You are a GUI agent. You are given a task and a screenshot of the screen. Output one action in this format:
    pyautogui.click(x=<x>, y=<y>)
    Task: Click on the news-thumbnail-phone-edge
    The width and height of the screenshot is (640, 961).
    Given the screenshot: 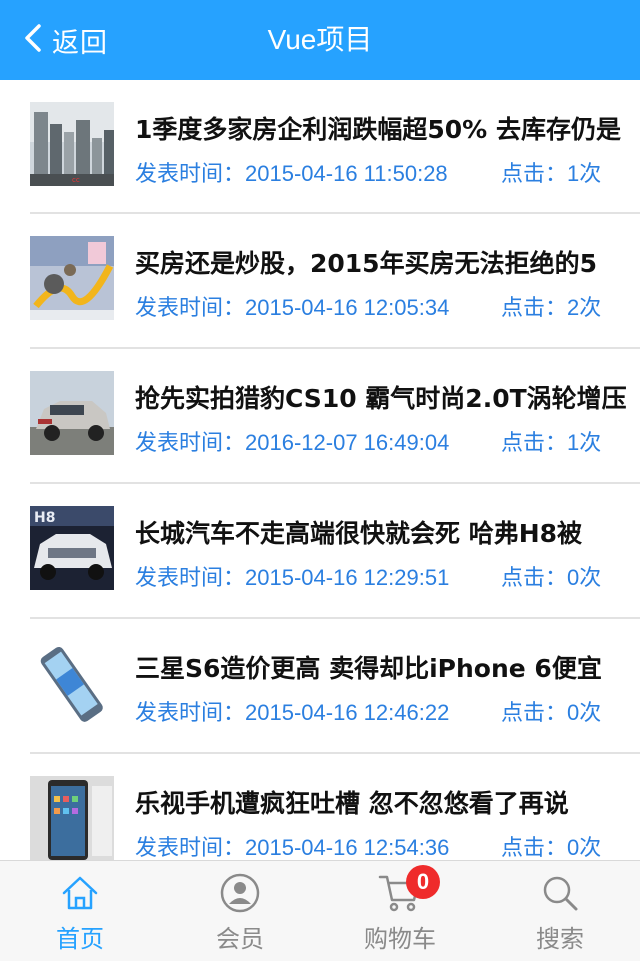 What is the action you would take?
    pyautogui.click(x=72, y=683)
    